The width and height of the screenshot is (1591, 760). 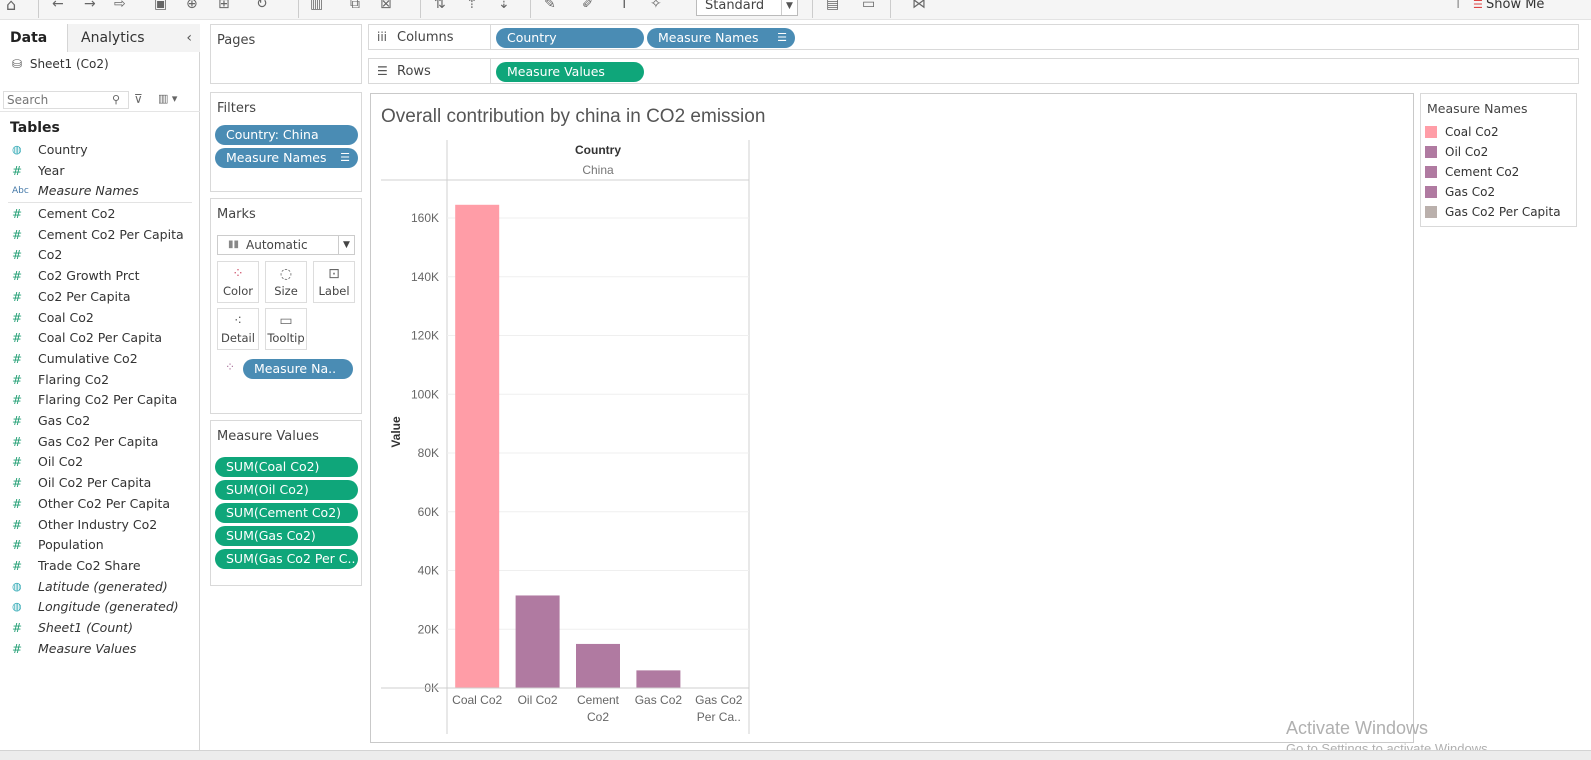 What do you see at coordinates (98, 628) in the screenshot?
I see `field-item: # Sheet1 (Count)` at bounding box center [98, 628].